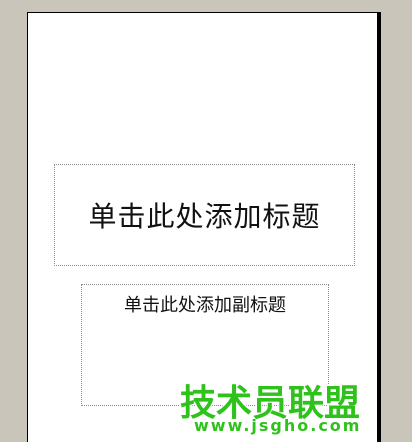  Describe the element at coordinates (205, 305) in the screenshot. I see `subtitle-placeholder-text: 单击此处添加副标题` at that location.